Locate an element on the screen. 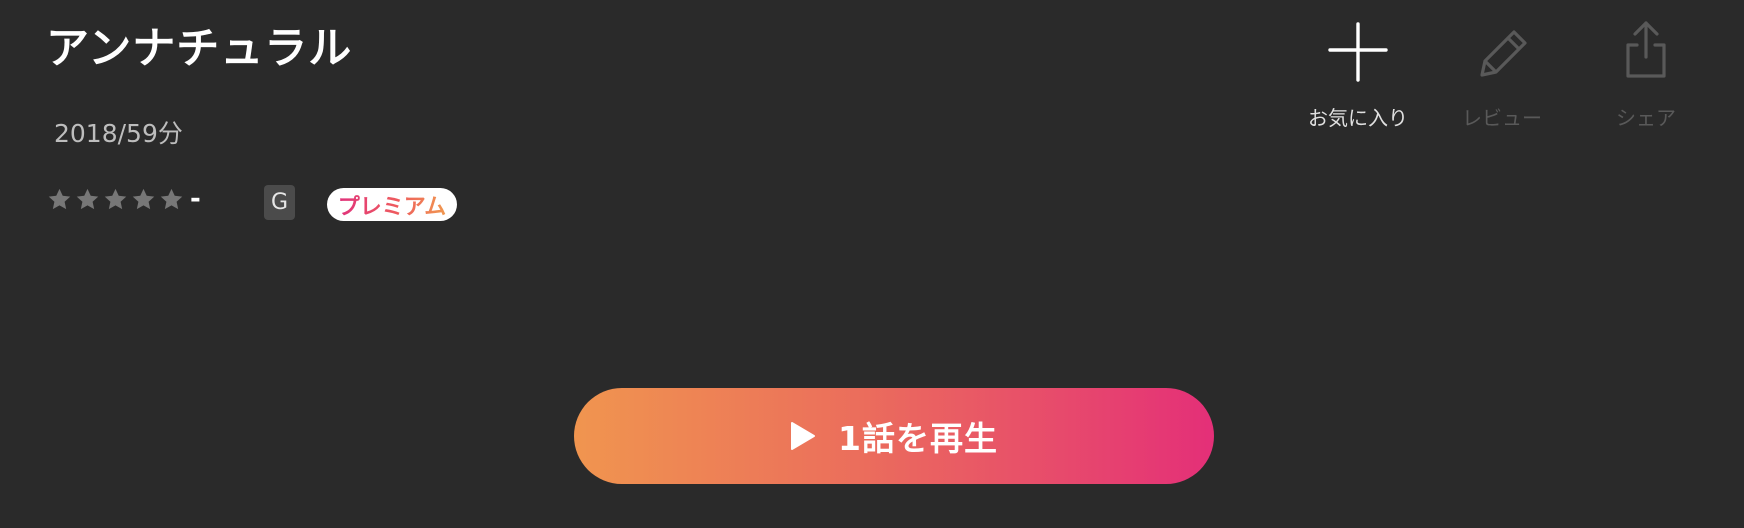  premium-label: プレミアム is located at coordinates (392, 205).